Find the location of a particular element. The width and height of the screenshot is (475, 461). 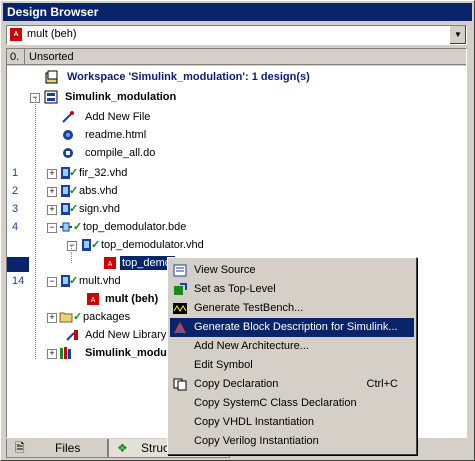

menu-item-label: View Source is located at coordinates (225, 270).